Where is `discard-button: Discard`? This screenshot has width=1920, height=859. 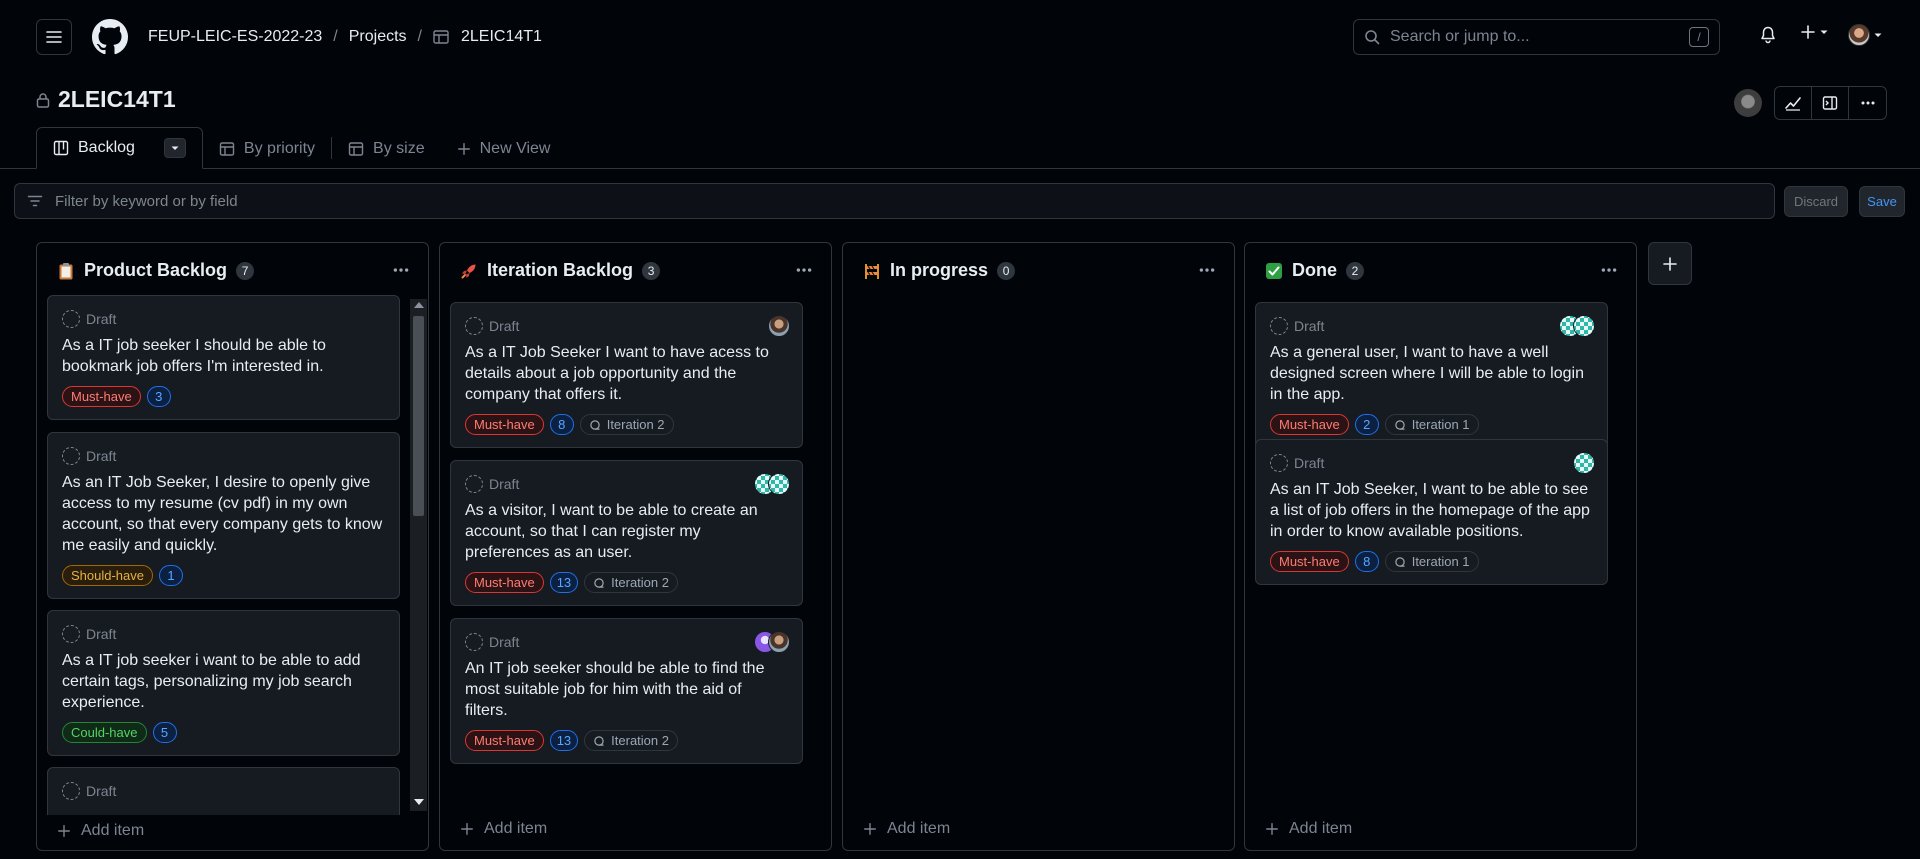
discard-button: Discard is located at coordinates (1816, 201).